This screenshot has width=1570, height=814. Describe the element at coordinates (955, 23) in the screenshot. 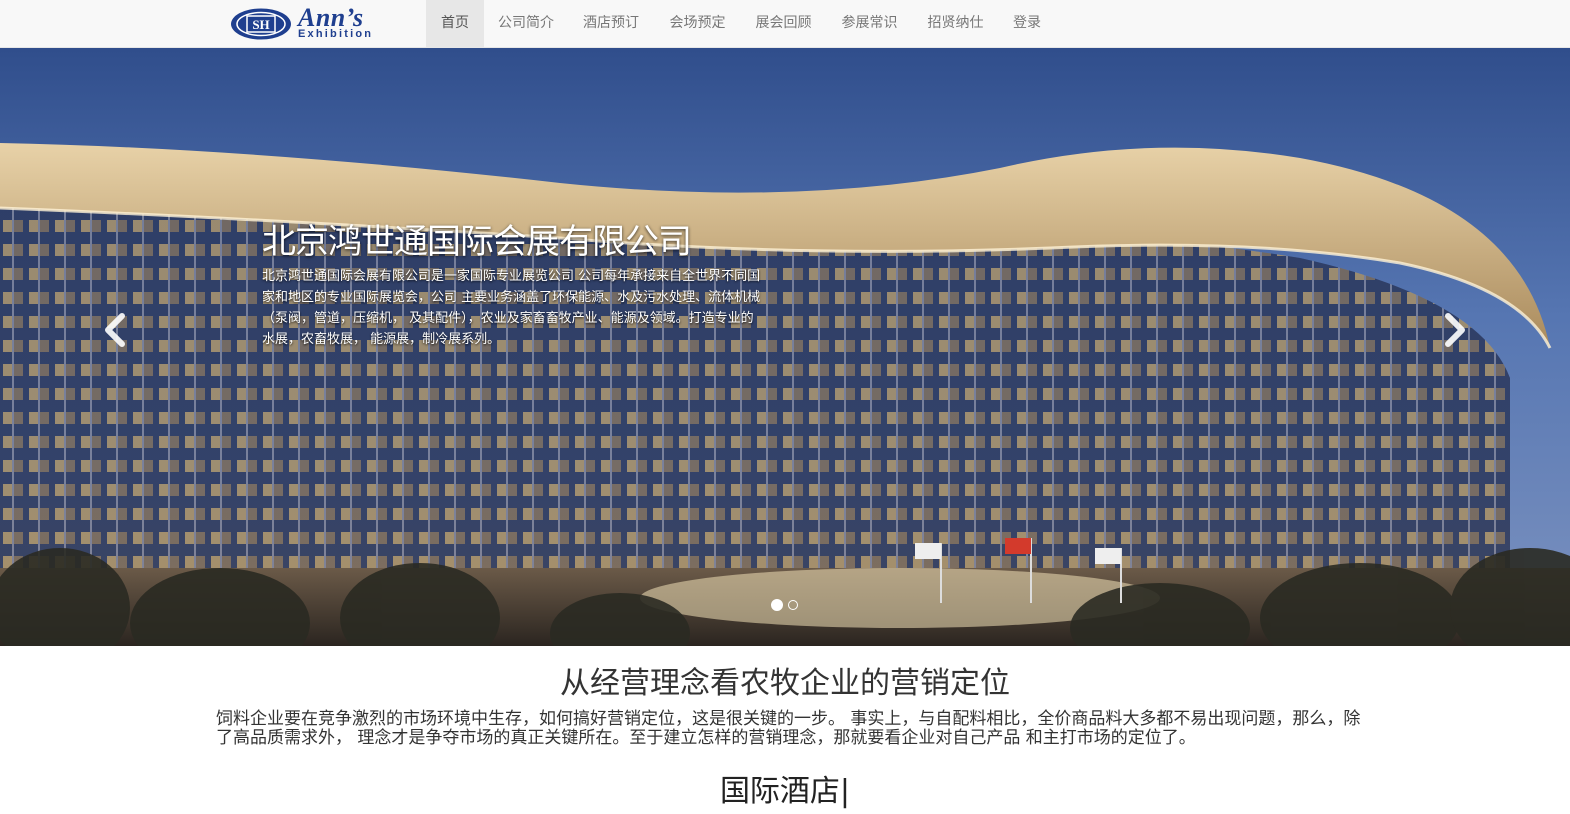

I see `nav-item-careers: 招贤纳仕` at that location.